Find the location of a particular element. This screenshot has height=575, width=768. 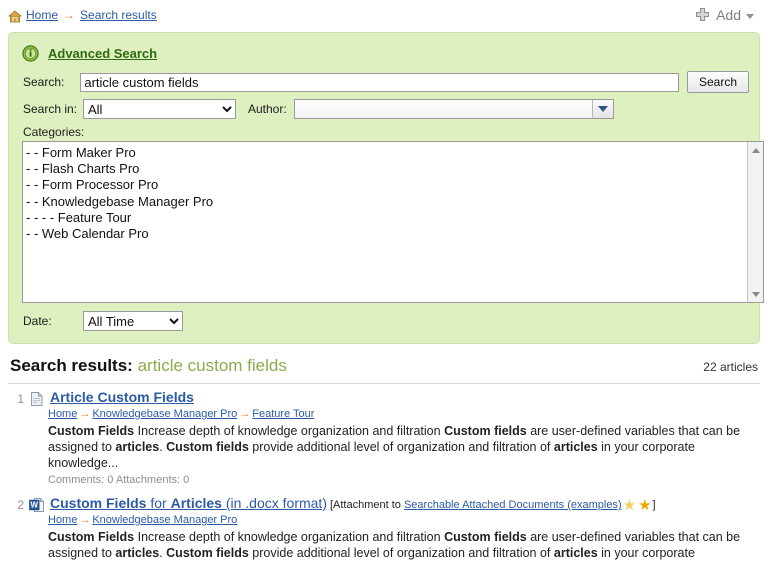

result-title-line: Article Custom Fields is located at coordinates (122, 397).